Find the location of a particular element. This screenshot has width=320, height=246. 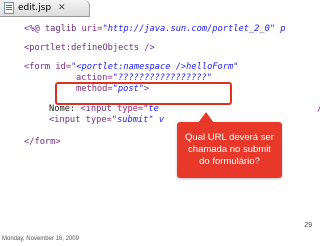

input-type-value: "te is located at coordinates (151, 109).